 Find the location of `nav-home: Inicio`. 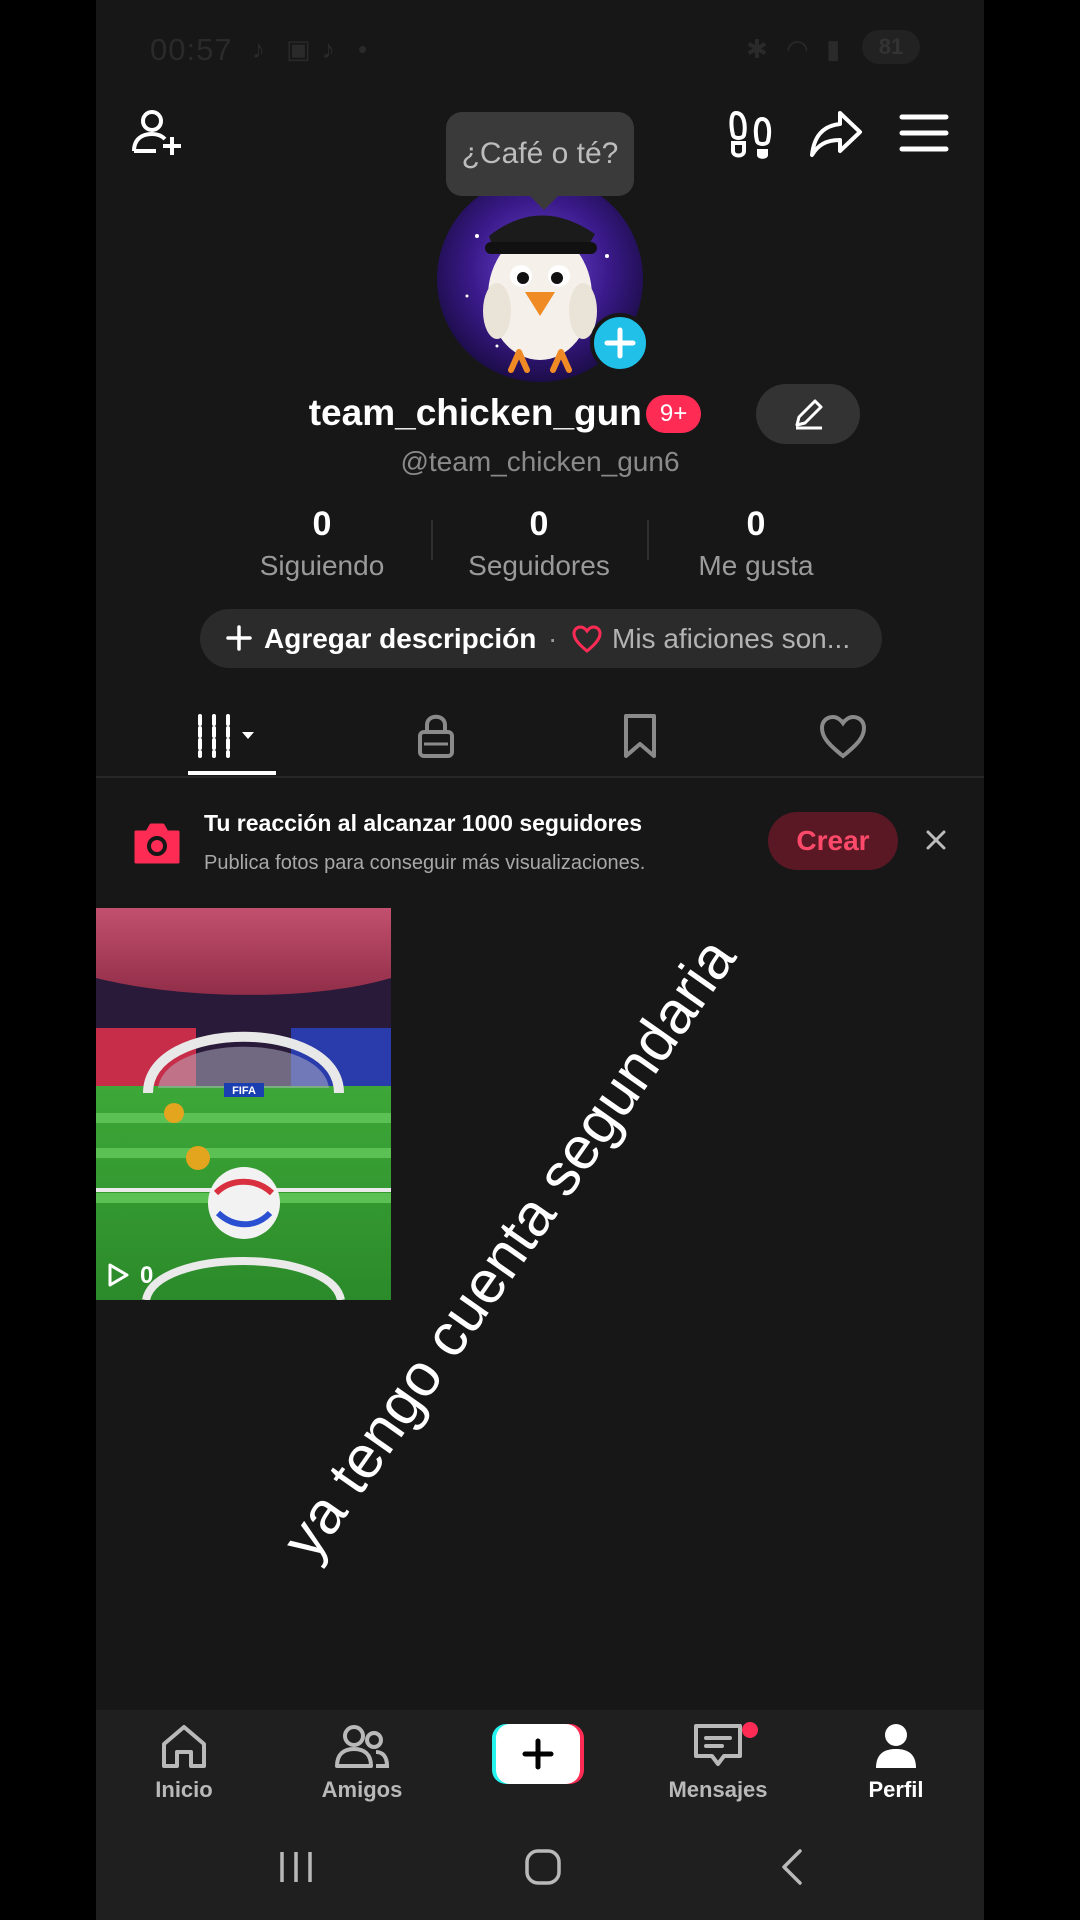

nav-home: Inicio is located at coordinates (184, 1762).